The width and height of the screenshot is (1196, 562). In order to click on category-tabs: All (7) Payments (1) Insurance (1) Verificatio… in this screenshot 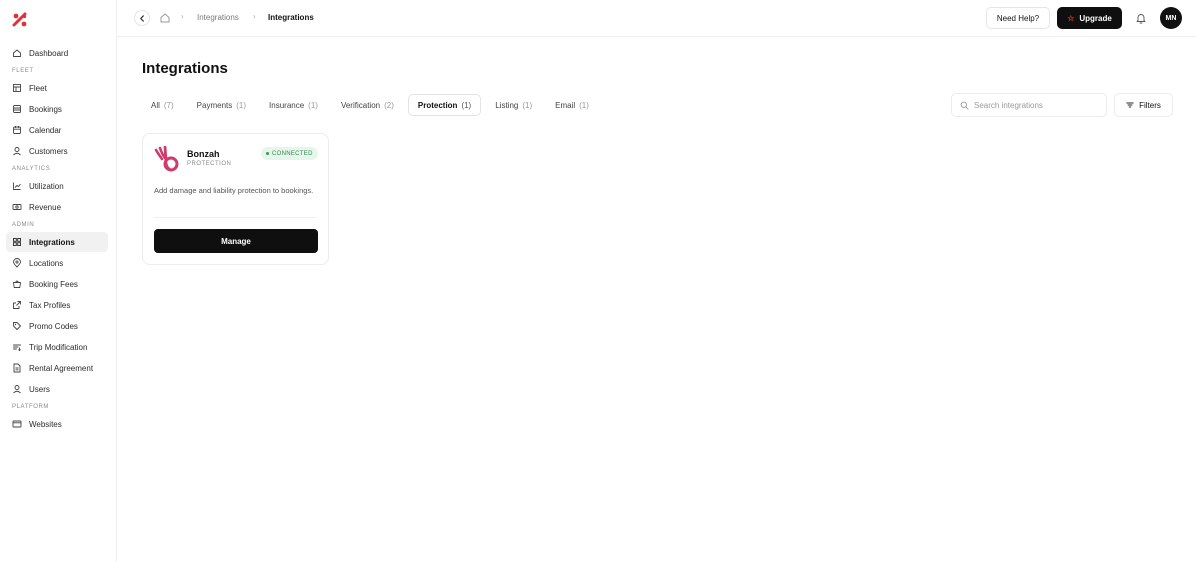, I will do `click(372, 105)`.